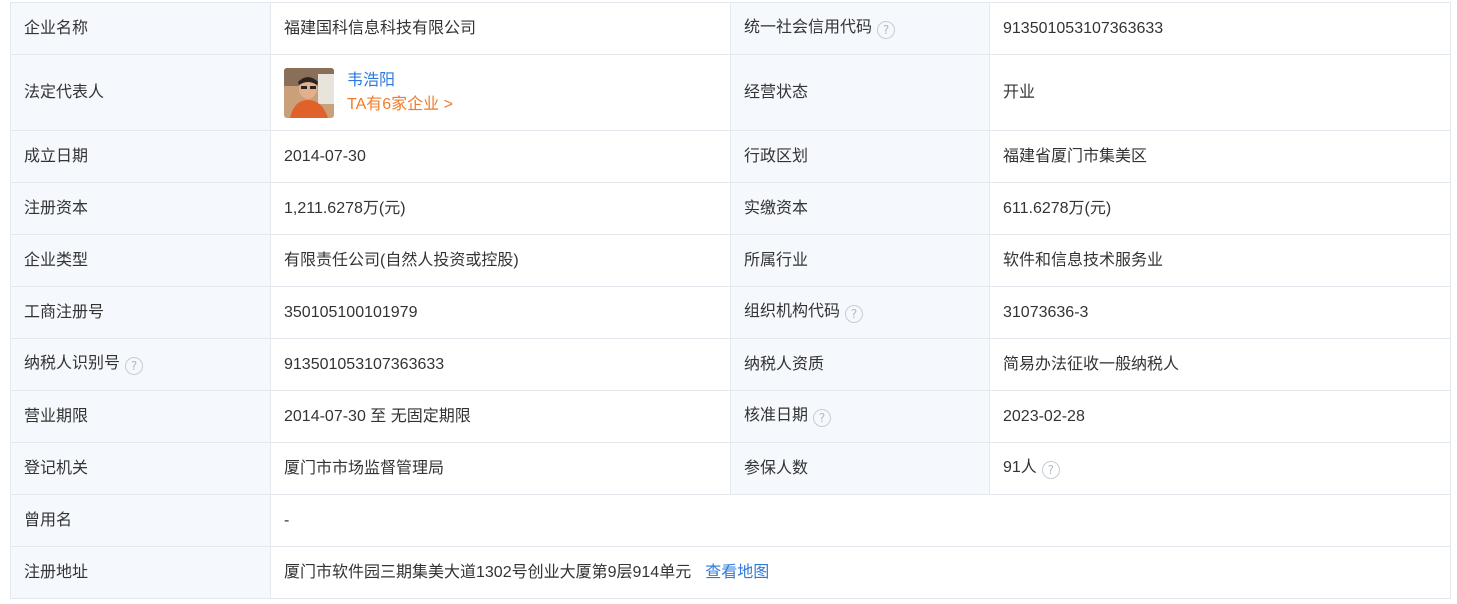 The height and width of the screenshot is (604, 1457). Describe the element at coordinates (488, 572) in the screenshot. I see `address-value: 厦门市软件园三期集美大道1302号创业大厦第9层914单元` at that location.